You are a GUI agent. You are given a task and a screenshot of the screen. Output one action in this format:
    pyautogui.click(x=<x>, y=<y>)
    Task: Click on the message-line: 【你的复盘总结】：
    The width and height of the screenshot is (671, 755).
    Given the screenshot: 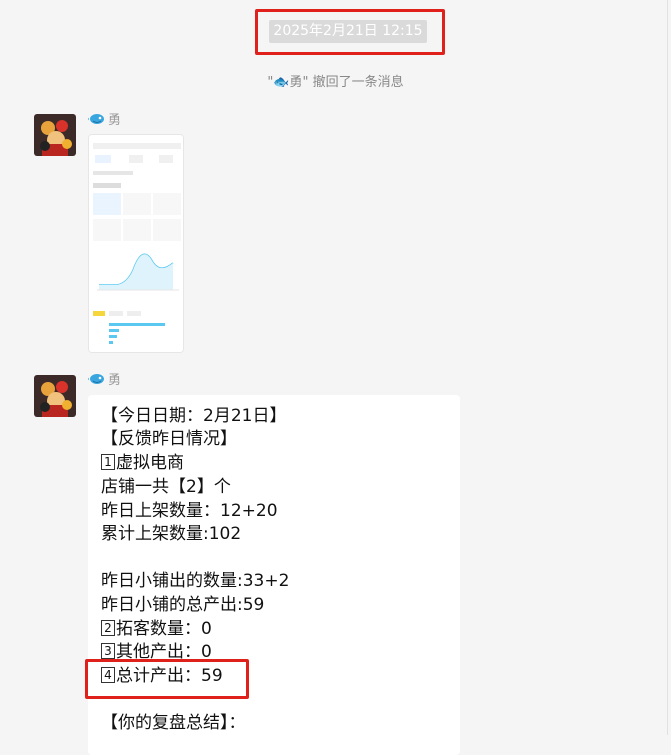 What is the action you would take?
    pyautogui.click(x=173, y=723)
    